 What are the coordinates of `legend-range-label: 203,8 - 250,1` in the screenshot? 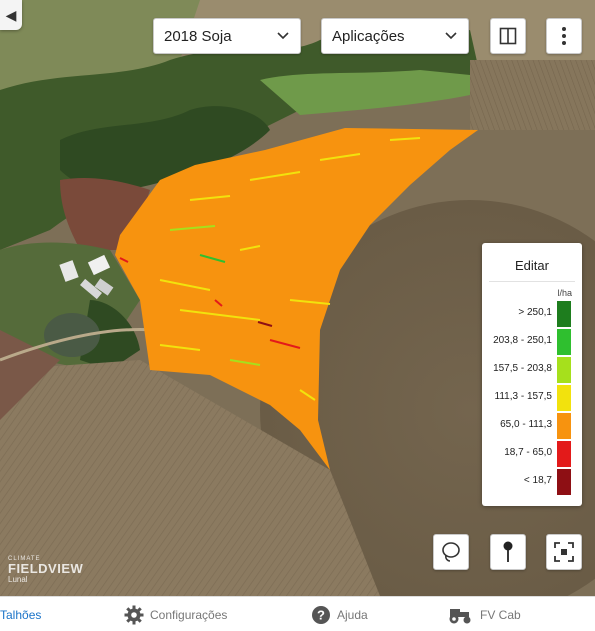 It's located at (522, 340).